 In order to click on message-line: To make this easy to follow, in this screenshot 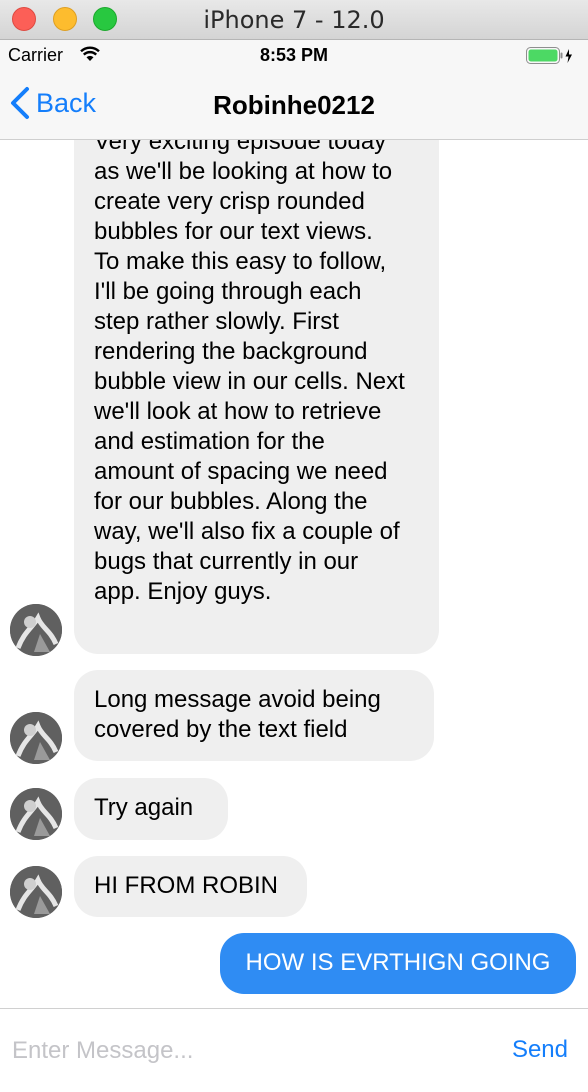, I will do `click(240, 261)`.